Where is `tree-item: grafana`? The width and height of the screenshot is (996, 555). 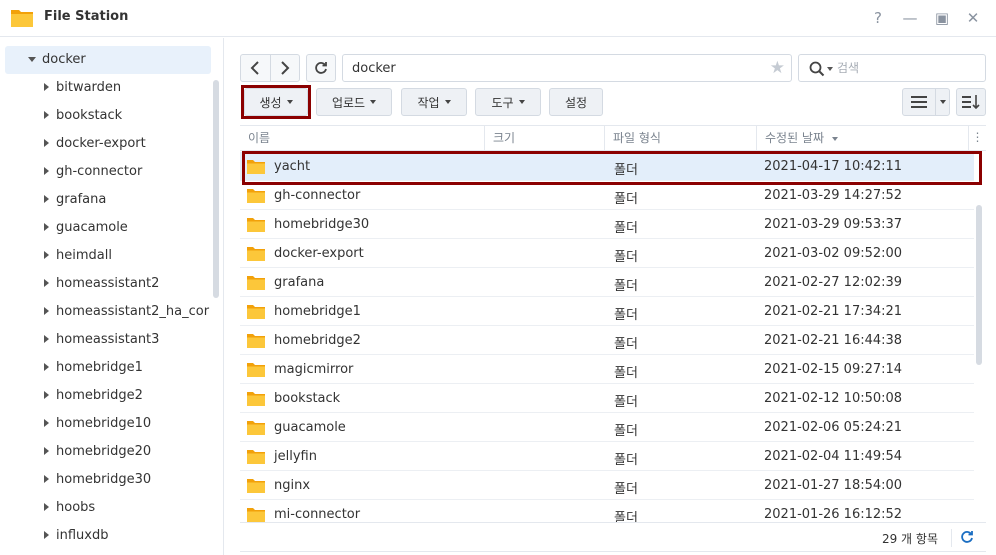
tree-item: grafana is located at coordinates (106, 200).